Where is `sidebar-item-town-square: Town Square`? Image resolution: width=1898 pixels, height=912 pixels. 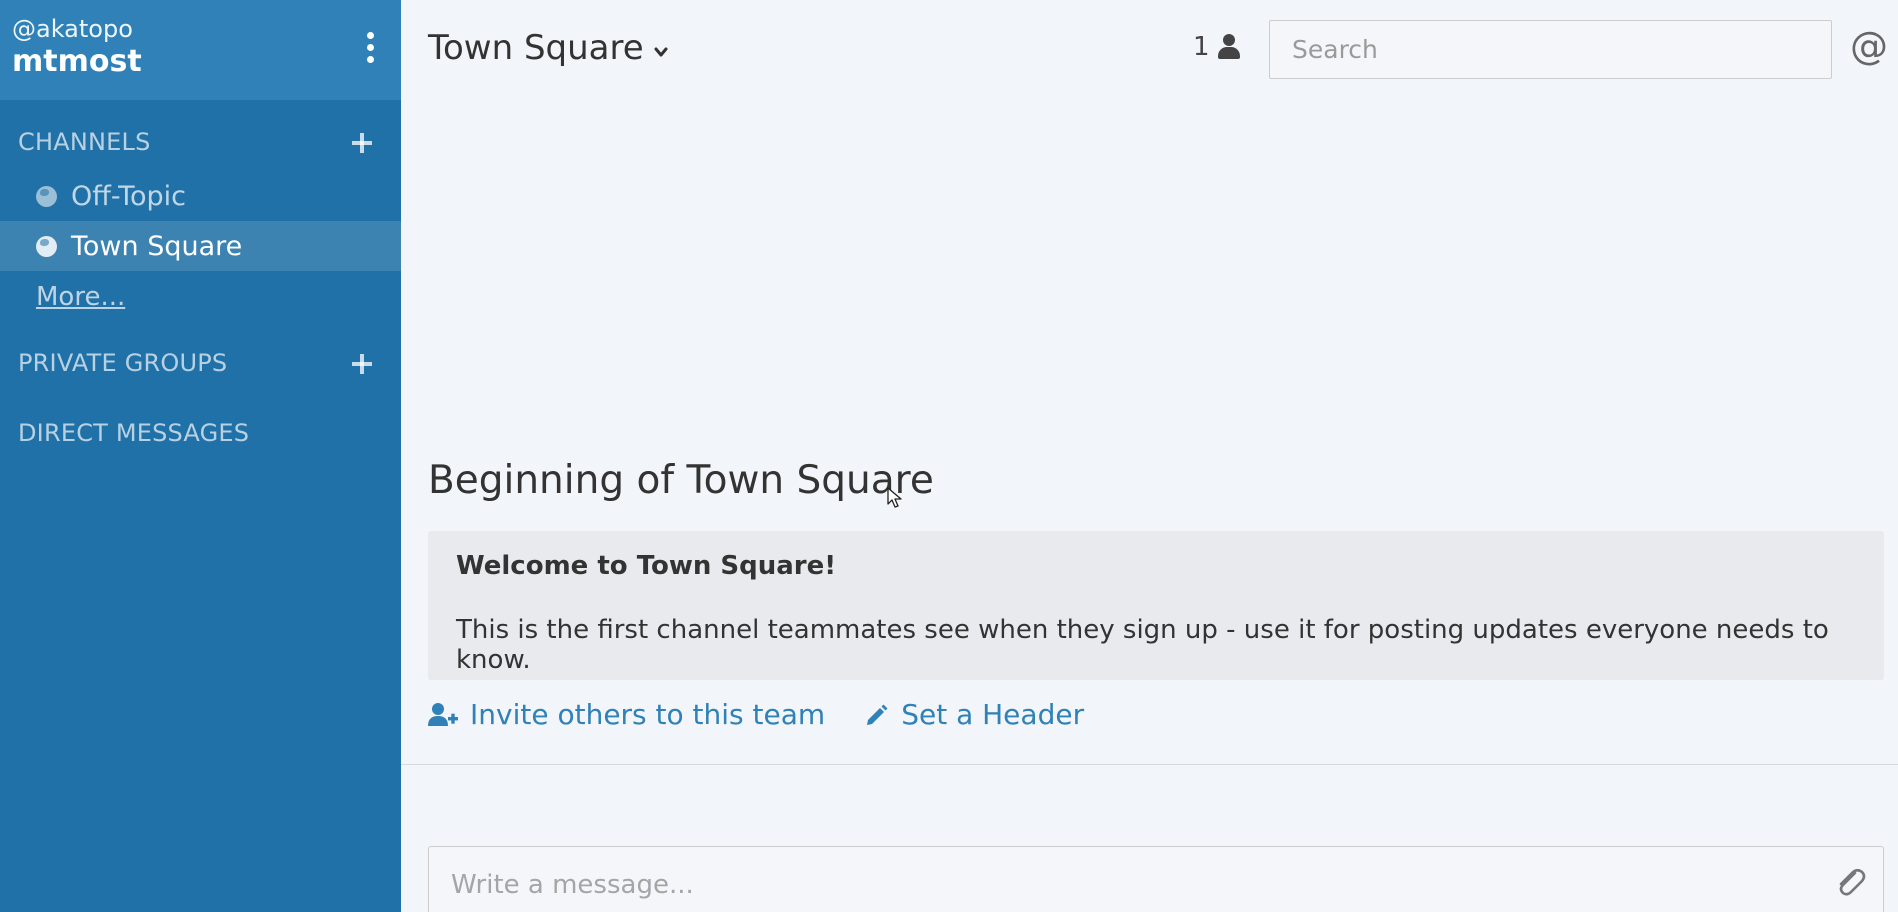
sidebar-item-town-square: Town Square is located at coordinates (200, 246).